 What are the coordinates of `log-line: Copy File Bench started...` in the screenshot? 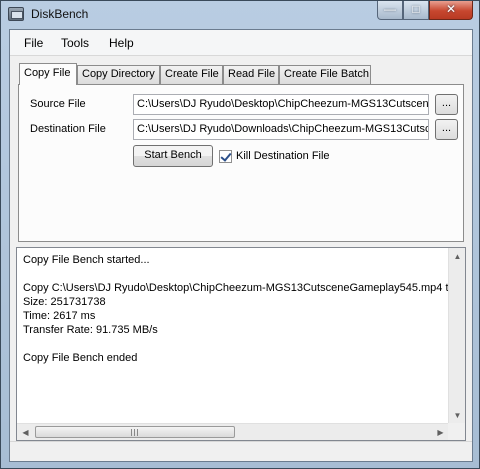 It's located at (86, 260).